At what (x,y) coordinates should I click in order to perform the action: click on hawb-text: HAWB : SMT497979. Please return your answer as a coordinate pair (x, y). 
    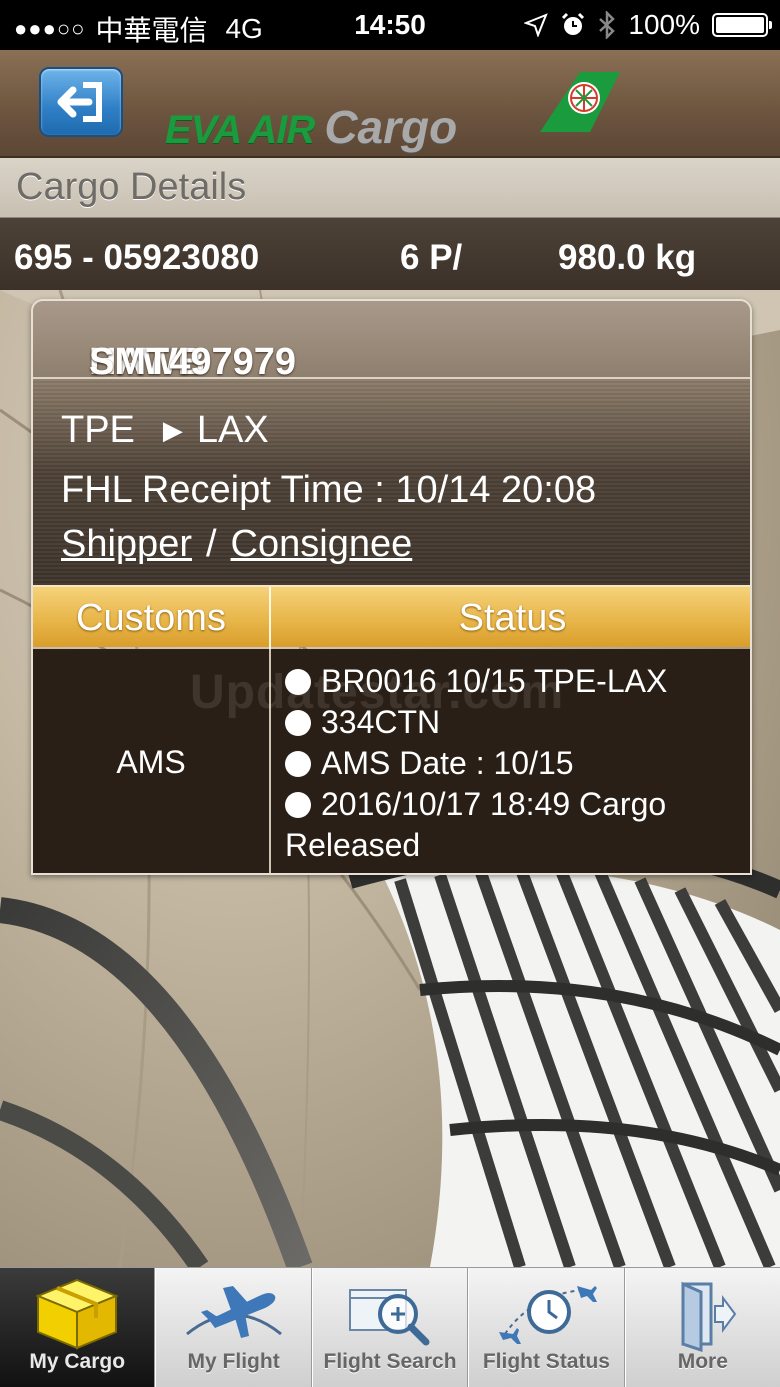
    Looking at the image, I should click on (178, 373).